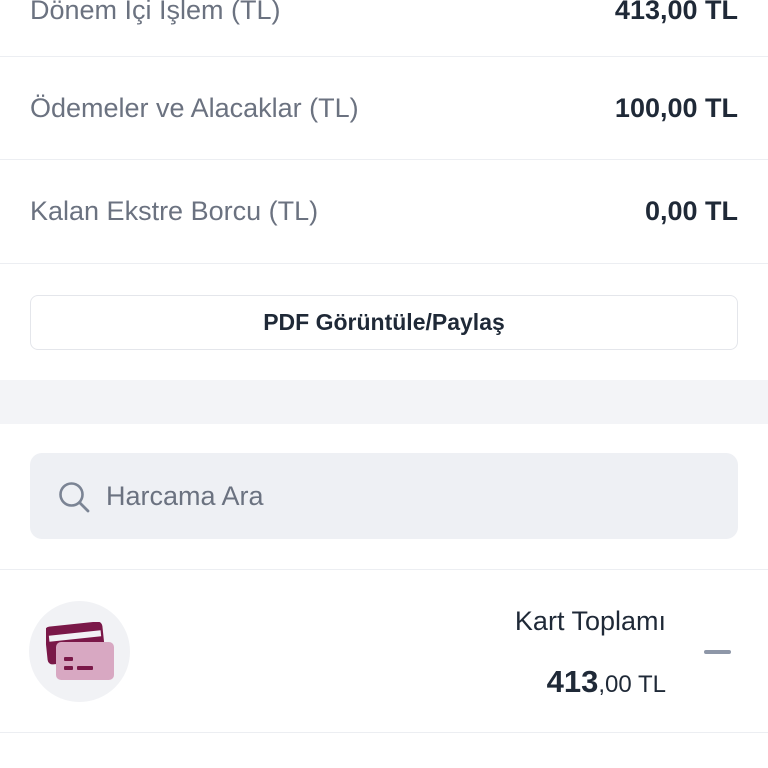  I want to click on credit-cards-icon, so click(80, 651).